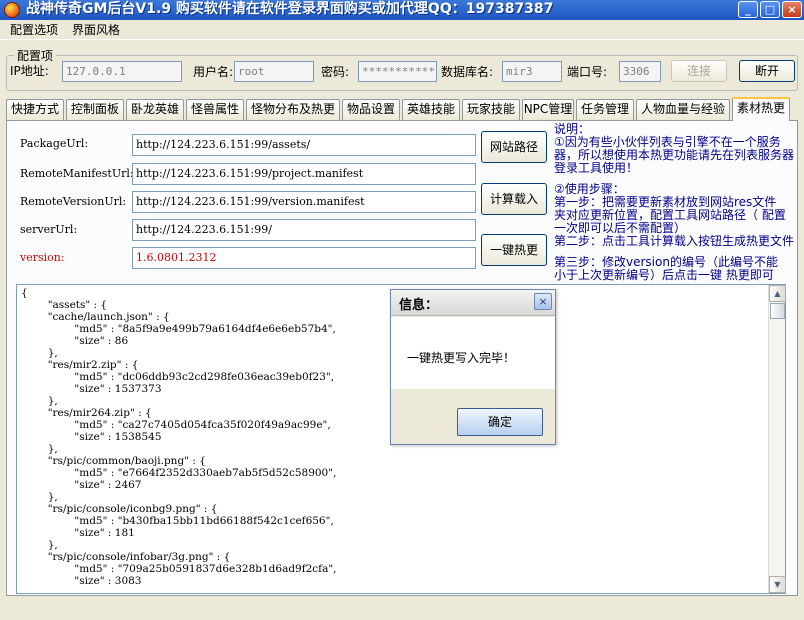 The width and height of the screenshot is (804, 620). What do you see at coordinates (792, 9) in the screenshot?
I see `close-button: ×` at bounding box center [792, 9].